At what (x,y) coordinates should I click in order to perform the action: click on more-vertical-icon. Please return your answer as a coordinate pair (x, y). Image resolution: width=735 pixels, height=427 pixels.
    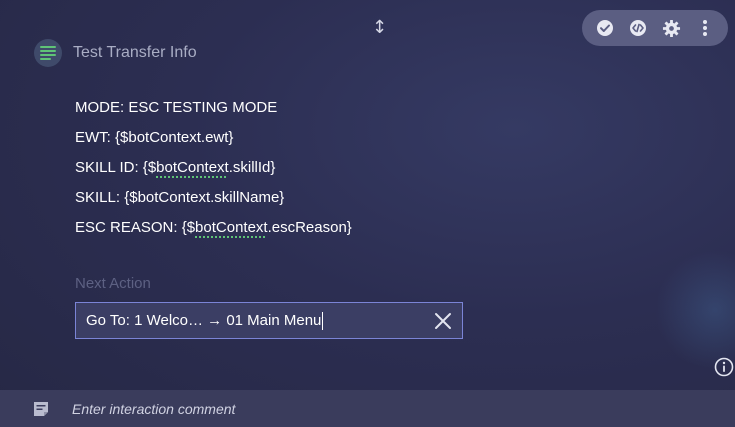
    Looking at the image, I should click on (705, 28).